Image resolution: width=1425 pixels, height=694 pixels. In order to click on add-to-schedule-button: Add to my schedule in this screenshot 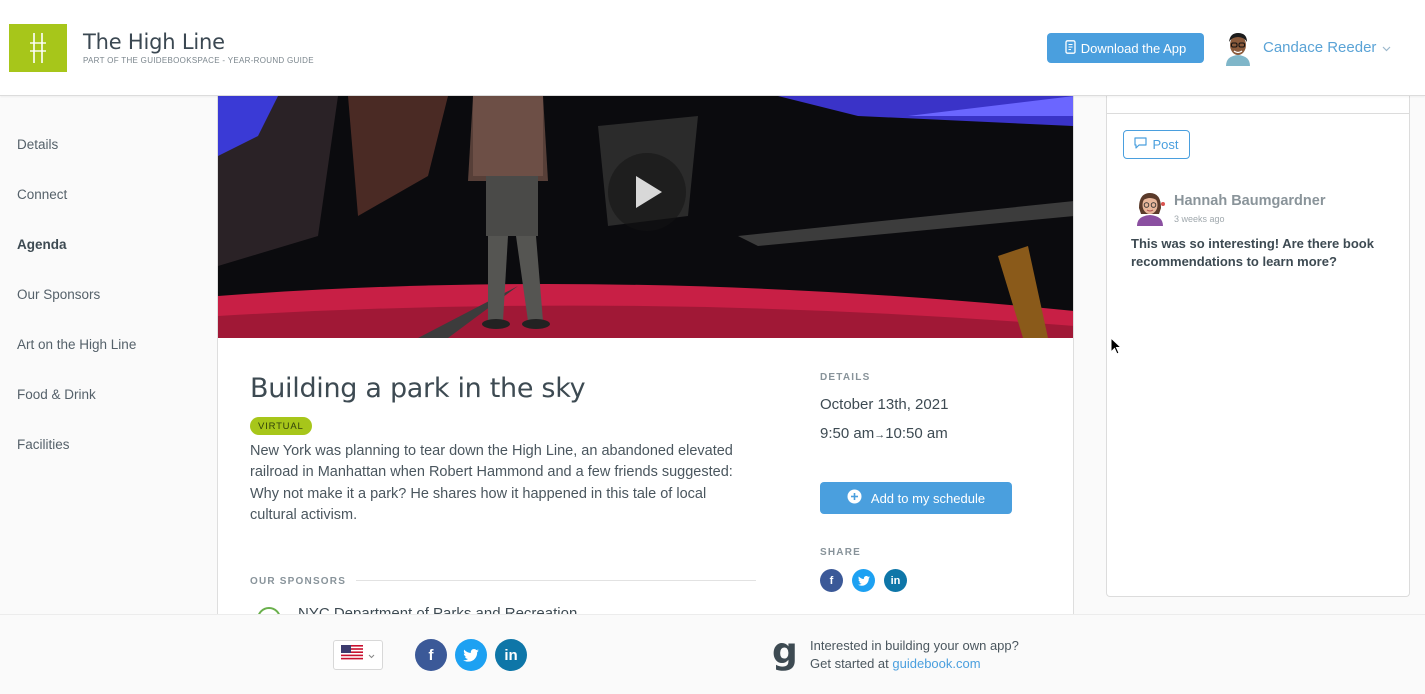, I will do `click(916, 498)`.